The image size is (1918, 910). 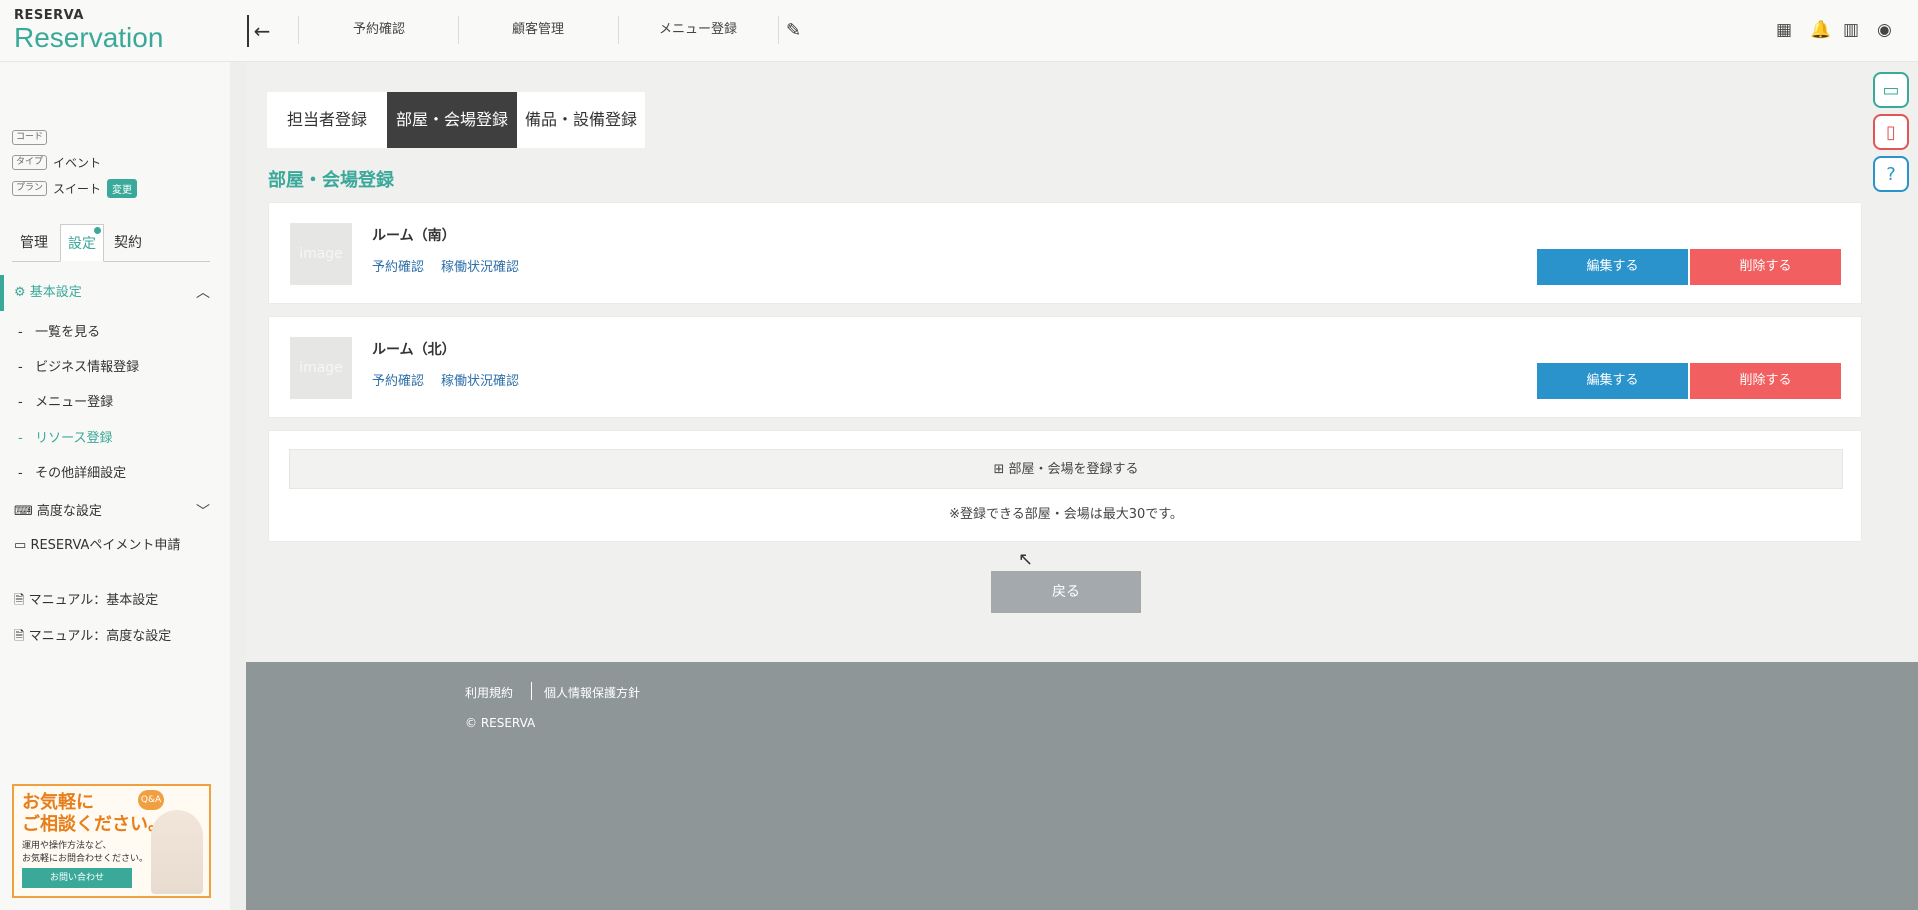 What do you see at coordinates (1891, 90) in the screenshot?
I see `browser-window-icon: ▭` at bounding box center [1891, 90].